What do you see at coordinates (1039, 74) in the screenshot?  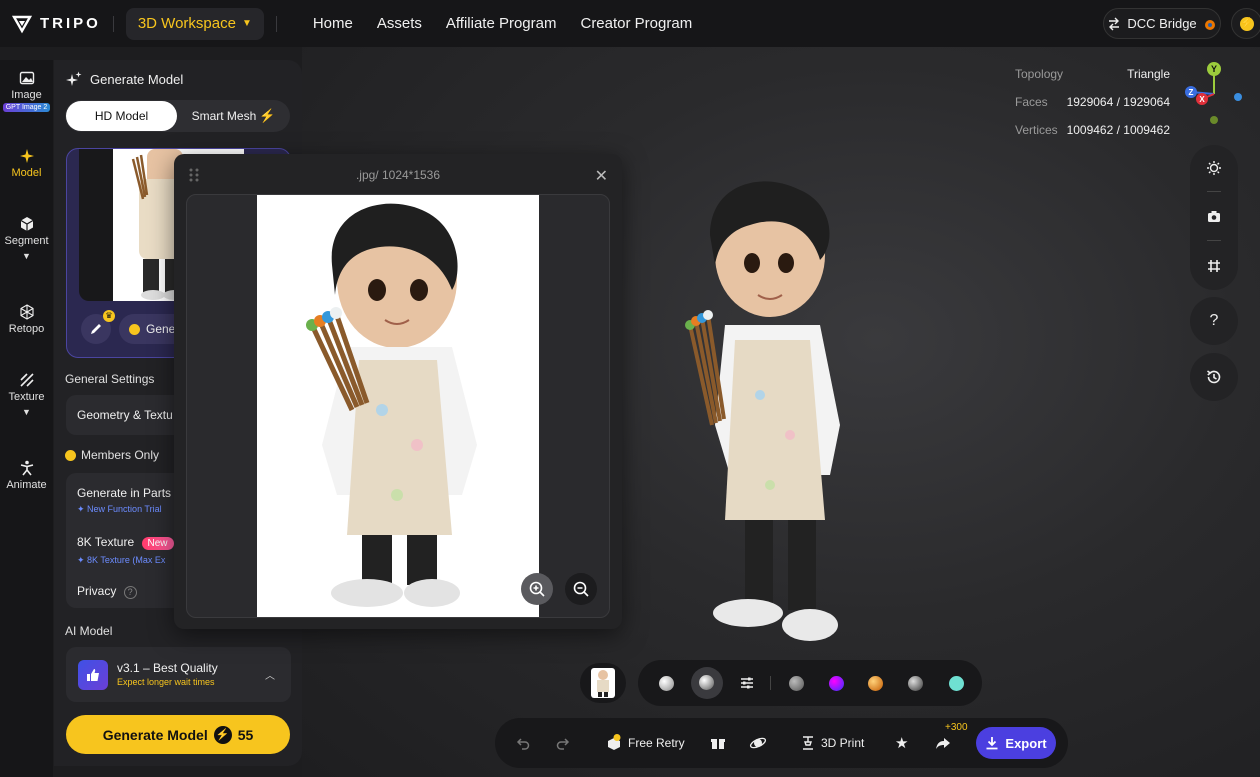 I see `stat-label: Topology` at bounding box center [1039, 74].